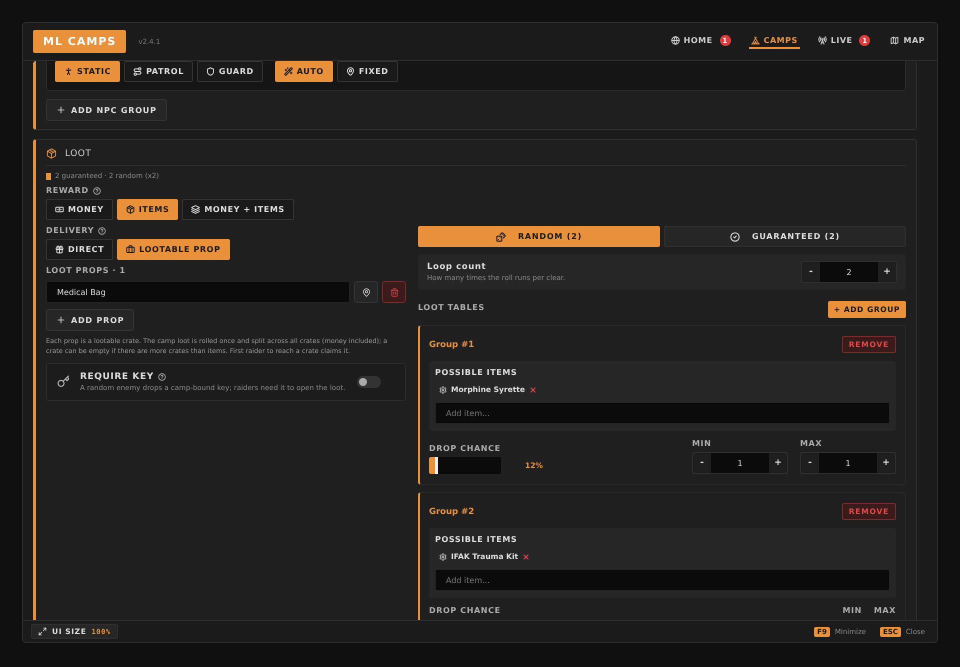 Image resolution: width=960 pixels, height=667 pixels. Describe the element at coordinates (457, 267) in the screenshot. I see `setting-title: Loop count` at that location.